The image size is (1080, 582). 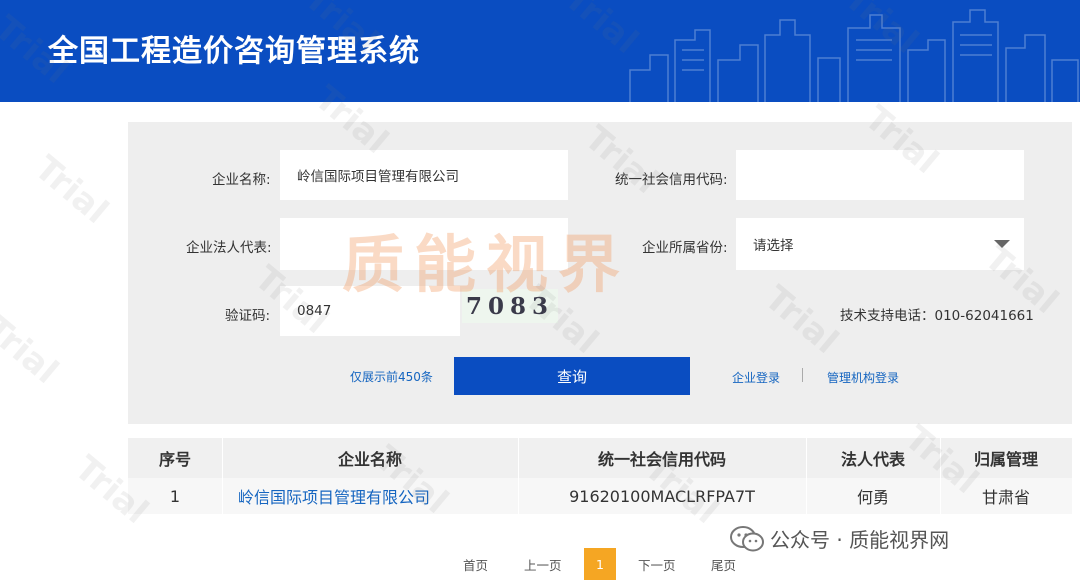 I want to click on city-skyline-icon, so click(x=854, y=55).